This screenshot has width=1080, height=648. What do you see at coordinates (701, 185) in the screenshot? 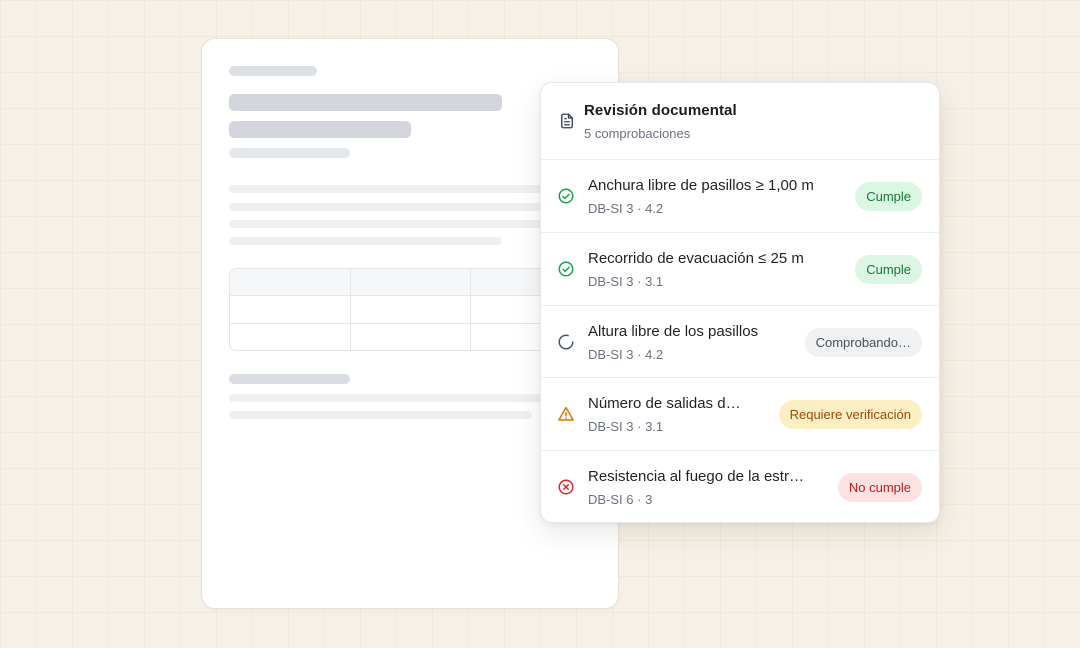
I see `check-title: Anchura libre de pasillos ≥ 1,00 m` at bounding box center [701, 185].